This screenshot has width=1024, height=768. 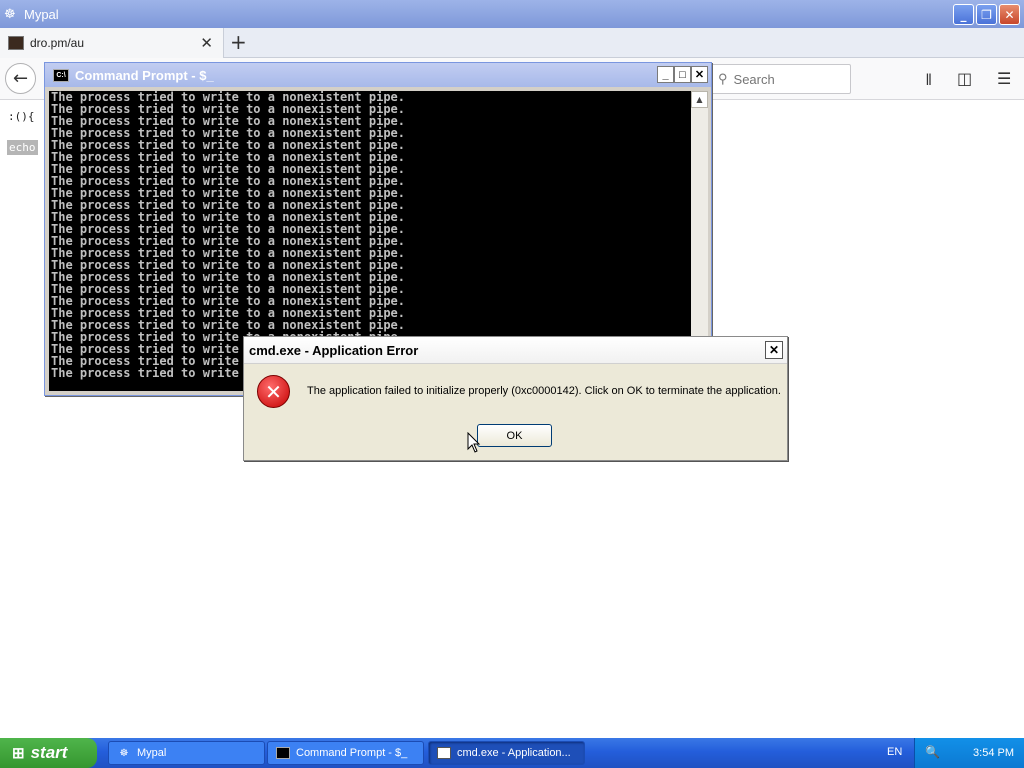 What do you see at coordinates (61, 75) in the screenshot?
I see `cmd-window-icon: C:\` at bounding box center [61, 75].